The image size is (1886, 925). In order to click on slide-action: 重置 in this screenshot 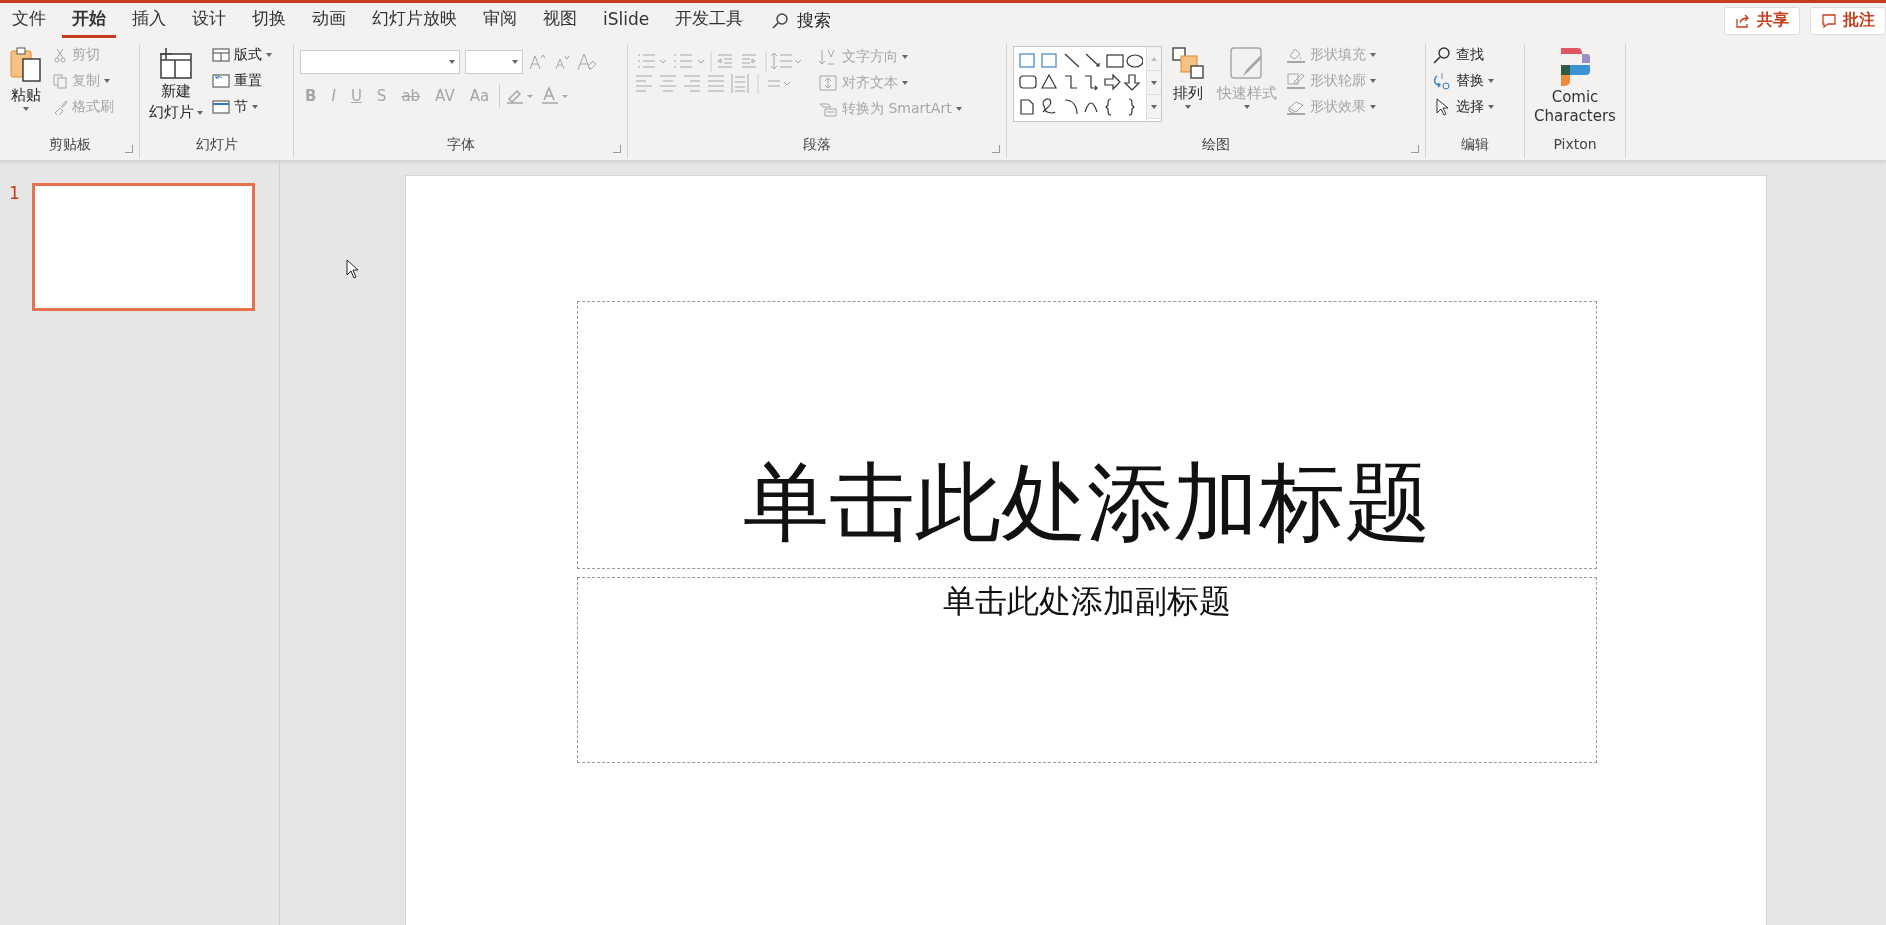, I will do `click(242, 81)`.